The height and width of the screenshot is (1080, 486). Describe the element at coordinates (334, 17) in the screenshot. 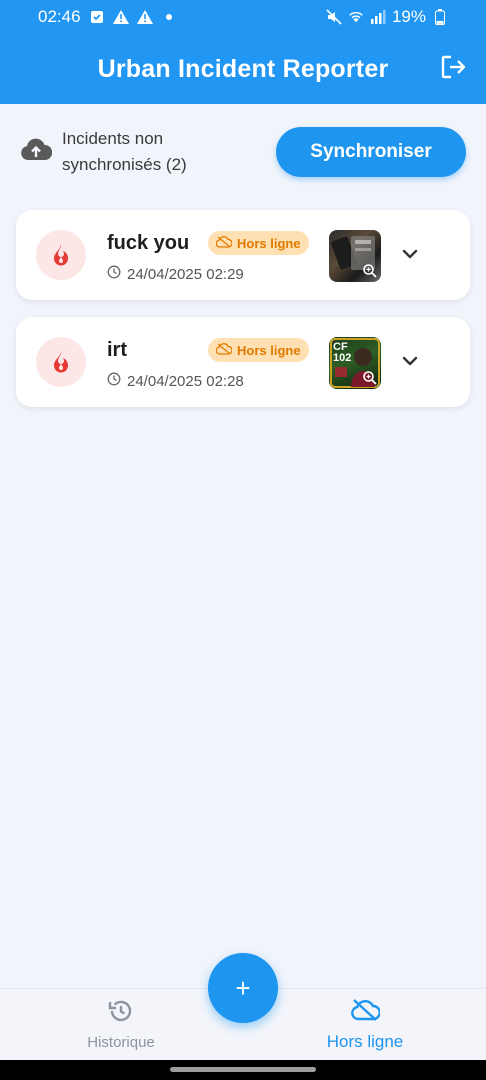

I see `mute-icon` at that location.